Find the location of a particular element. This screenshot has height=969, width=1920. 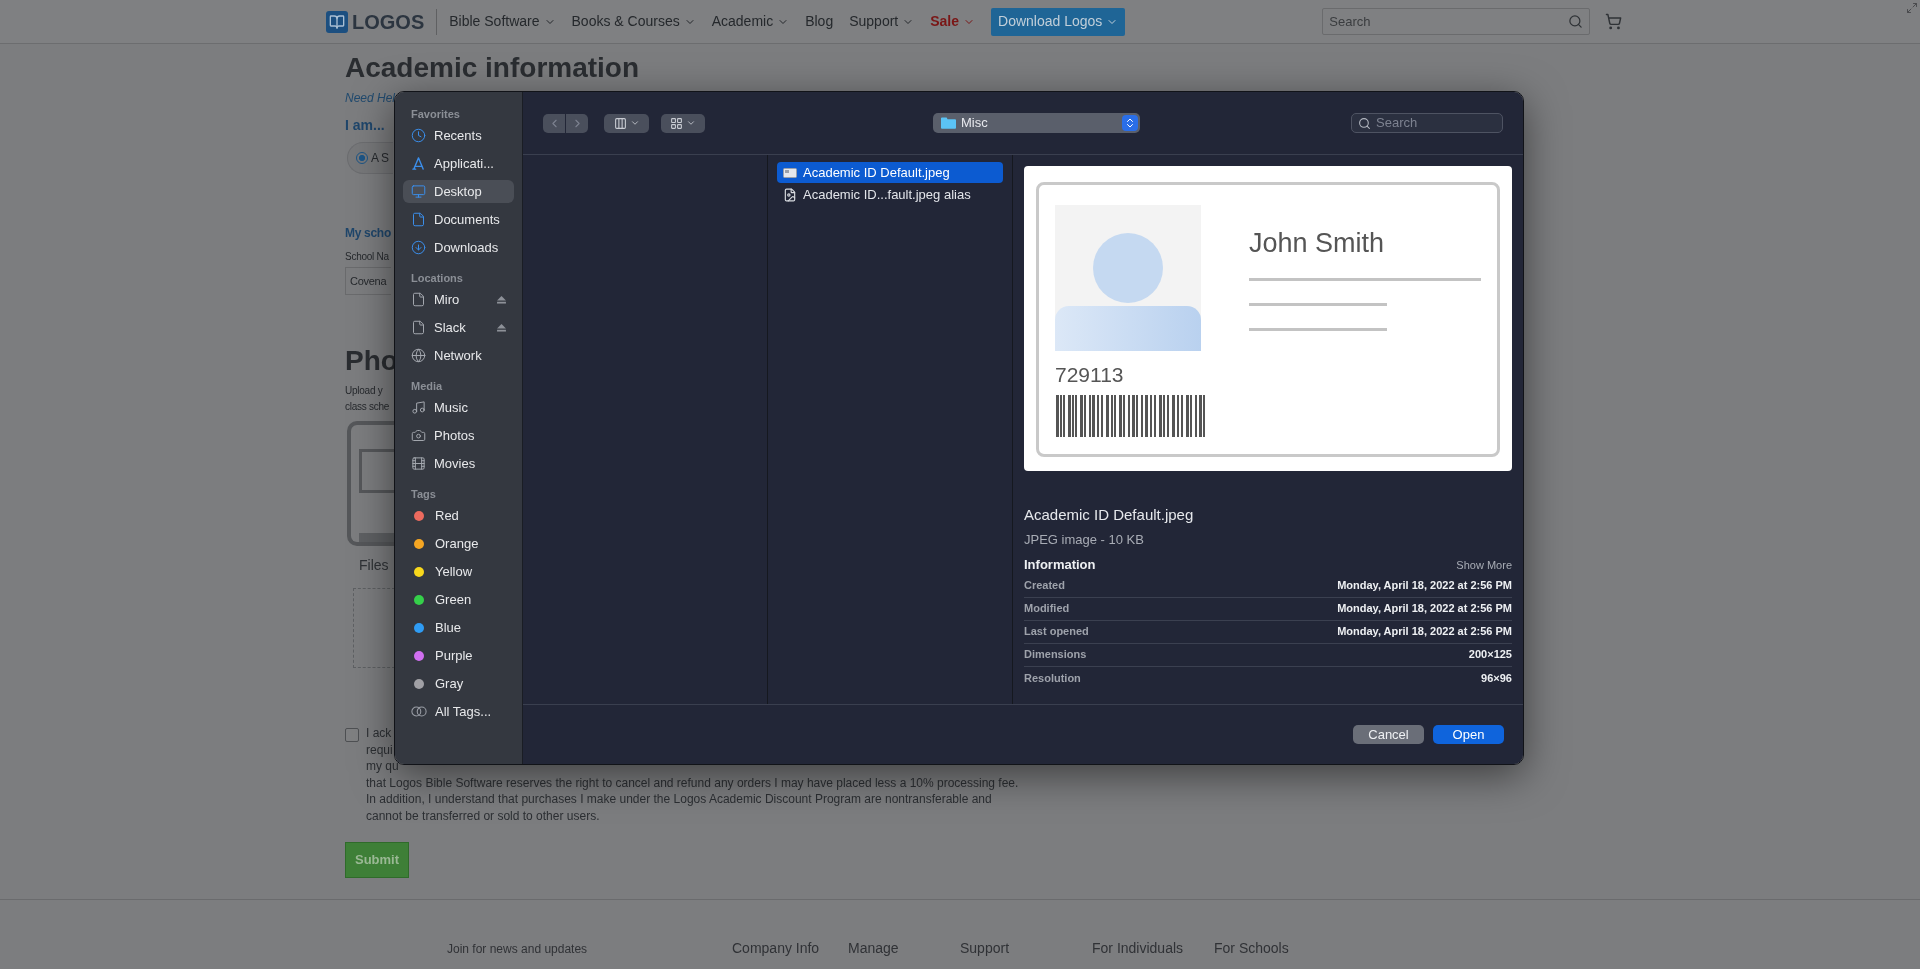

location-popup: Misc is located at coordinates (1036, 123).